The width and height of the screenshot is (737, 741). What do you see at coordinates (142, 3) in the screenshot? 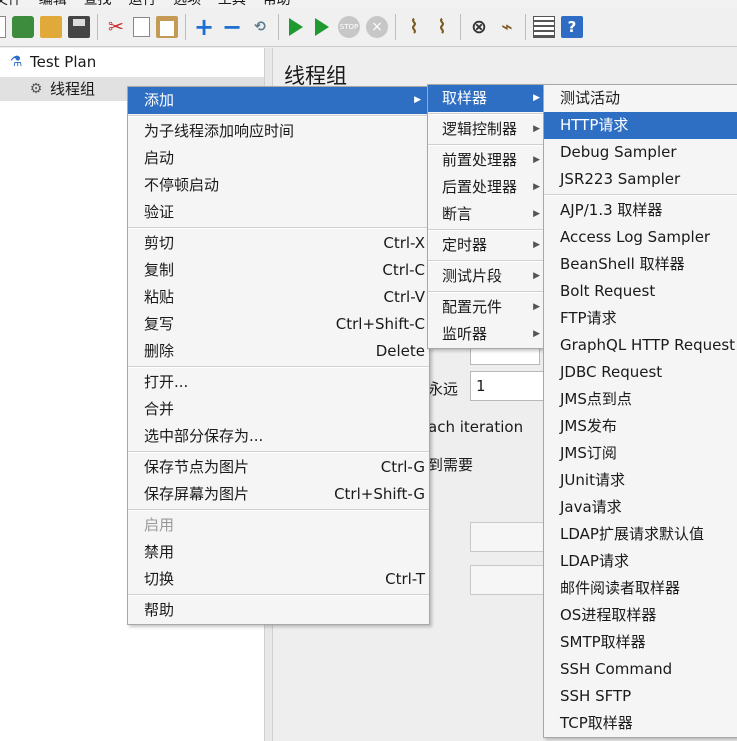
I see `menu-run: 运行` at bounding box center [142, 3].